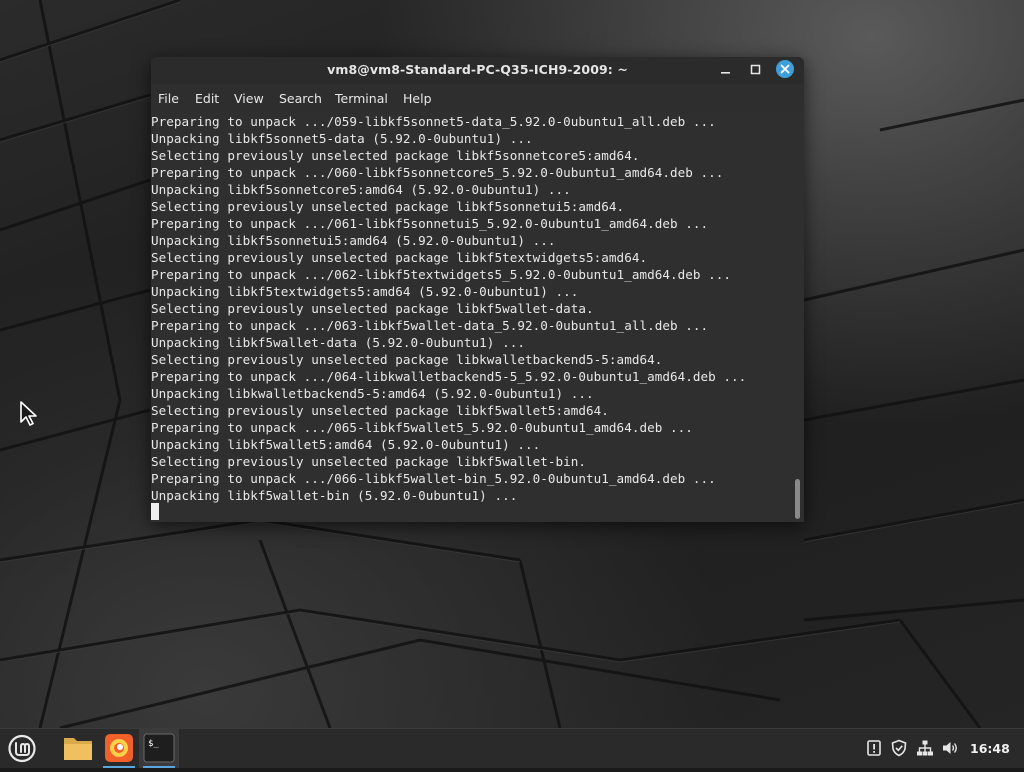 The width and height of the screenshot is (1024, 772). I want to click on file-manager-icon, so click(78, 749).